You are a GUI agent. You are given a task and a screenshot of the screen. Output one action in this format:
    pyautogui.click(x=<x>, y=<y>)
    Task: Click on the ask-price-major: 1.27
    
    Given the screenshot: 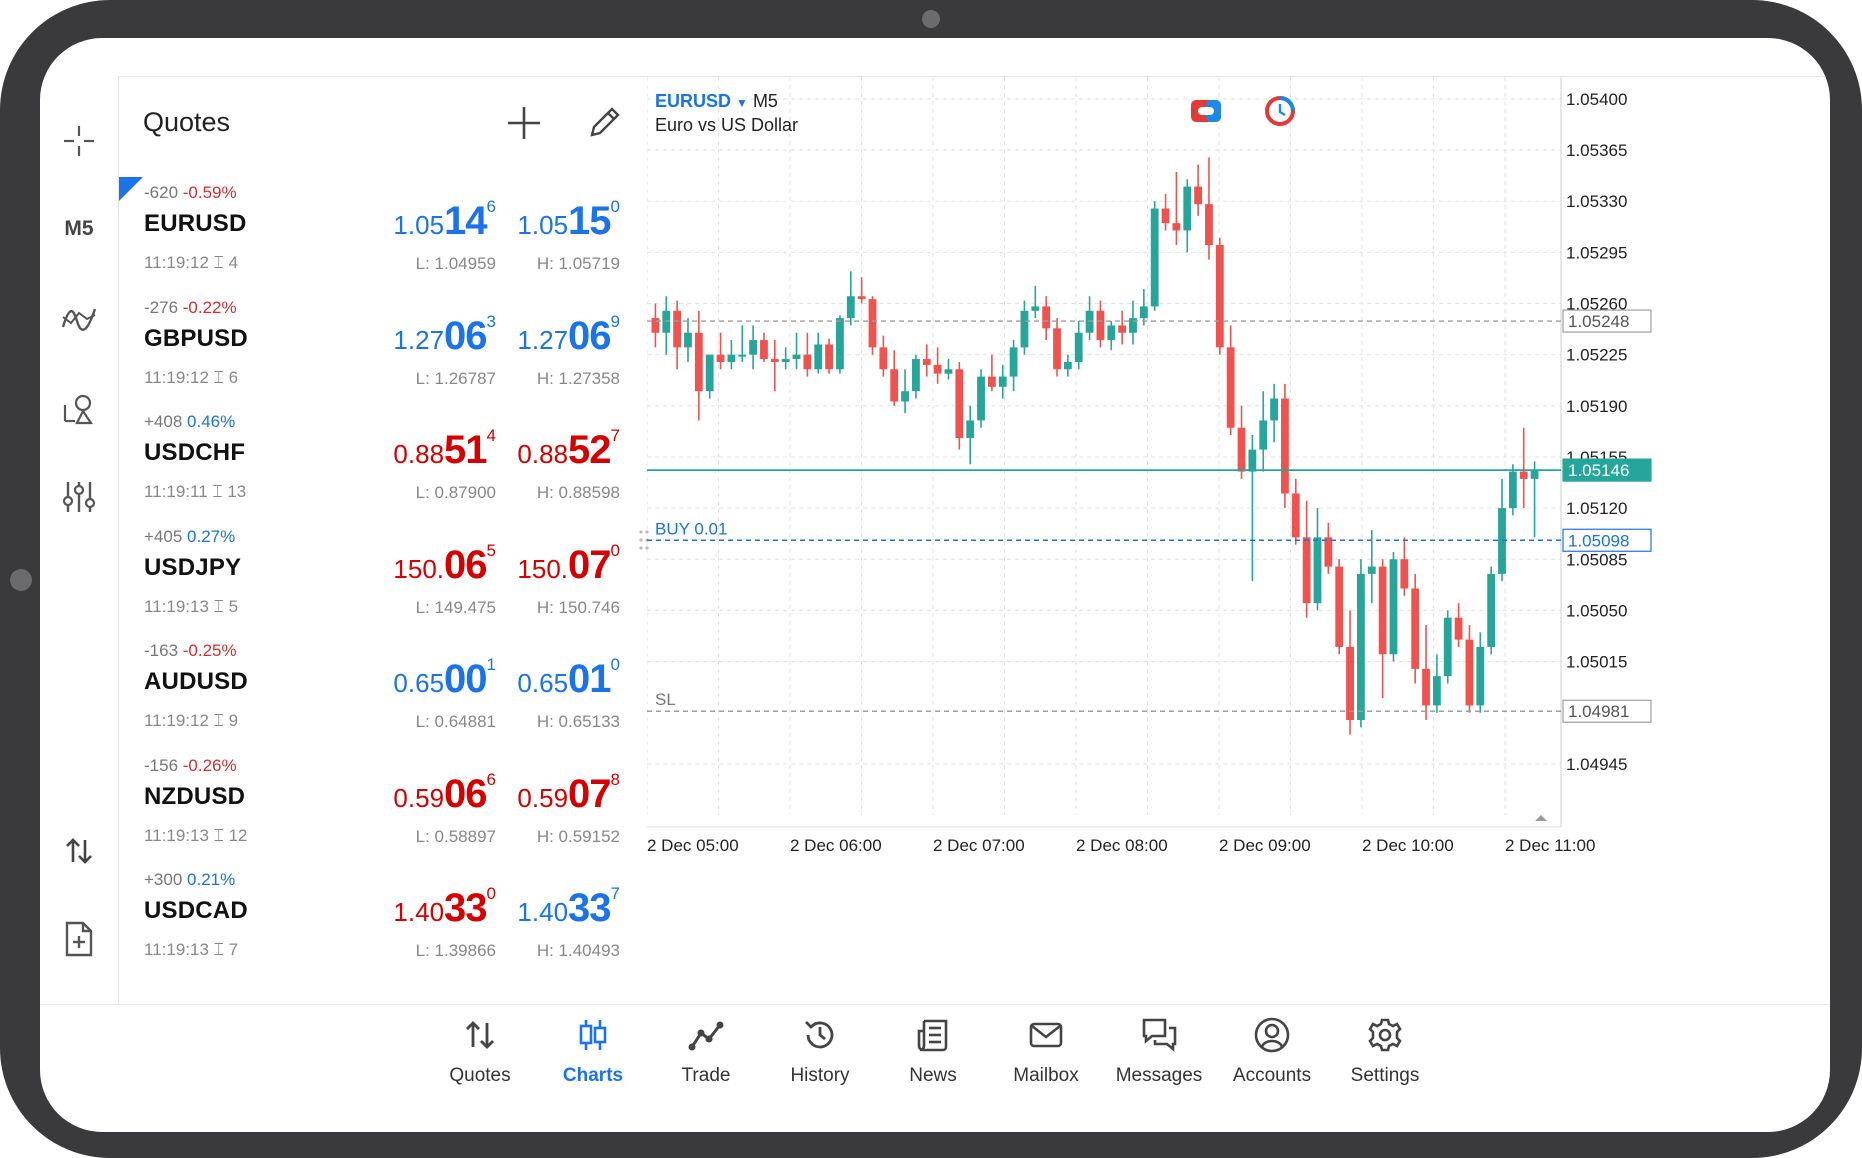 What is the action you would take?
    pyautogui.click(x=543, y=339)
    